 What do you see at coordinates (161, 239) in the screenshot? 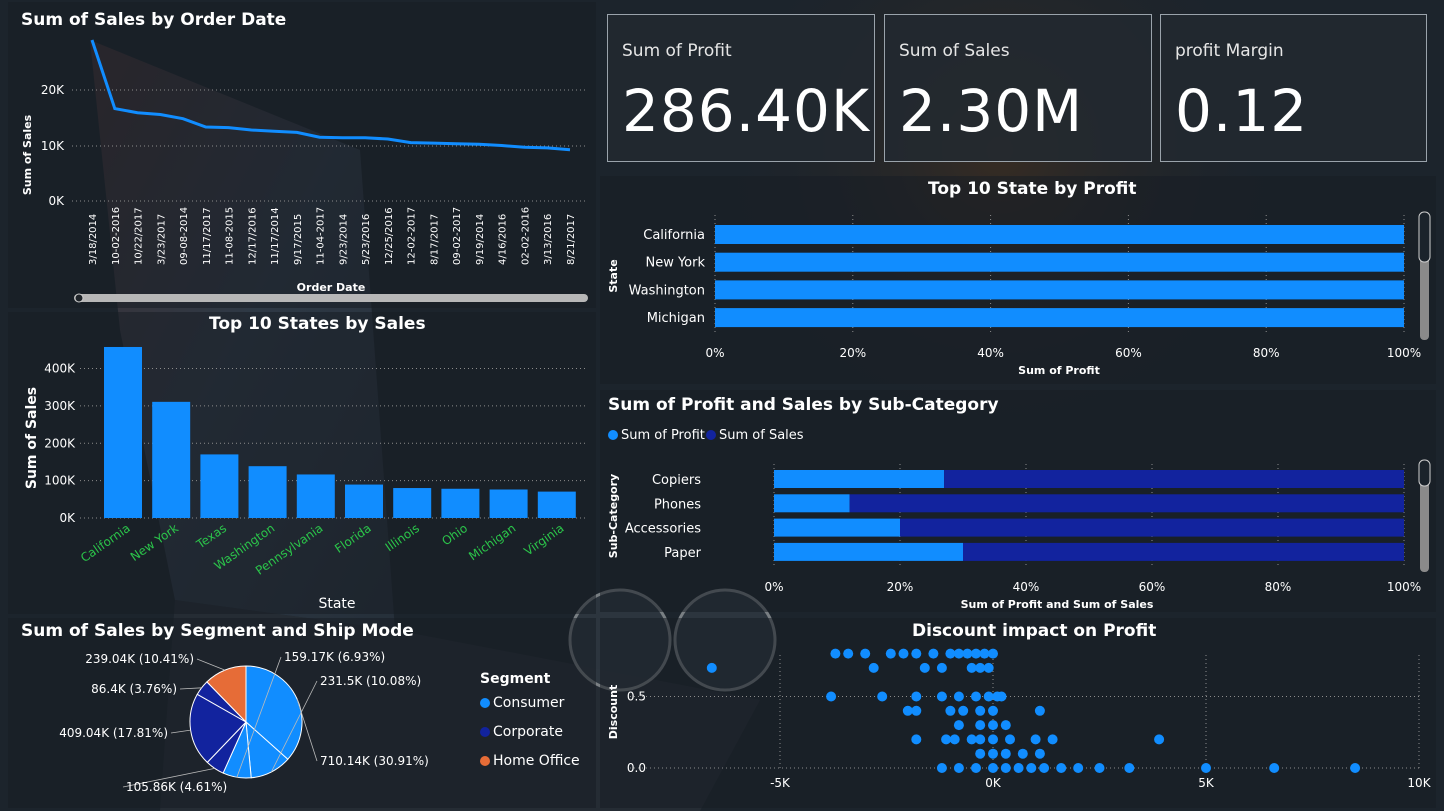
I see `line-x-tick: 3/23/2017` at bounding box center [161, 239].